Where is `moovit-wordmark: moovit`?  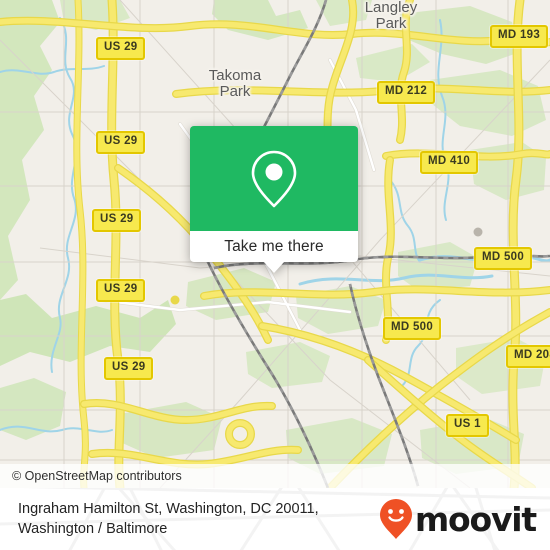 moovit-wordmark: moovit is located at coordinates (475, 519).